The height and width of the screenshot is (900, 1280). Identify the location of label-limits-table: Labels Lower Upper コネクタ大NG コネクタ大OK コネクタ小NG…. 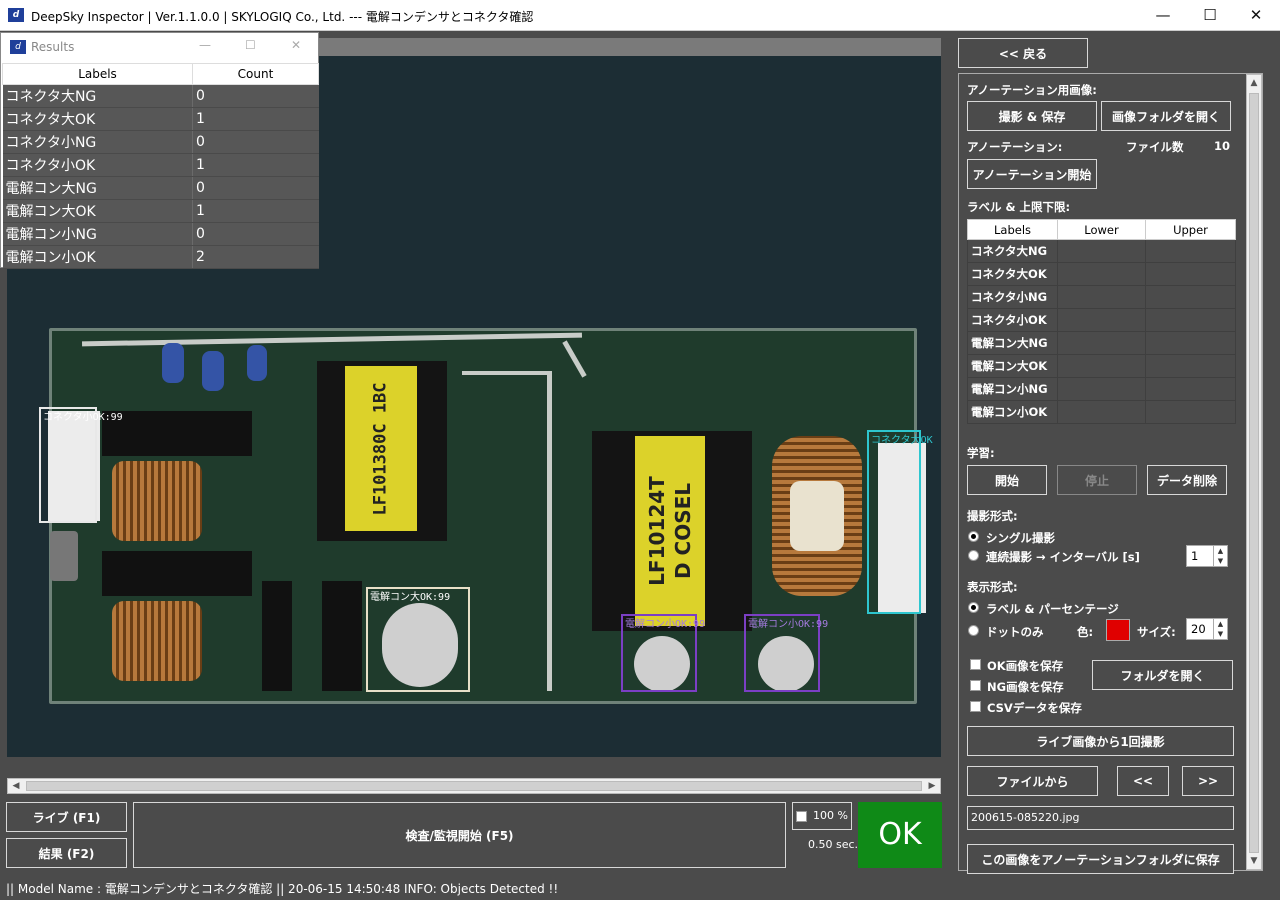
(1101, 321).